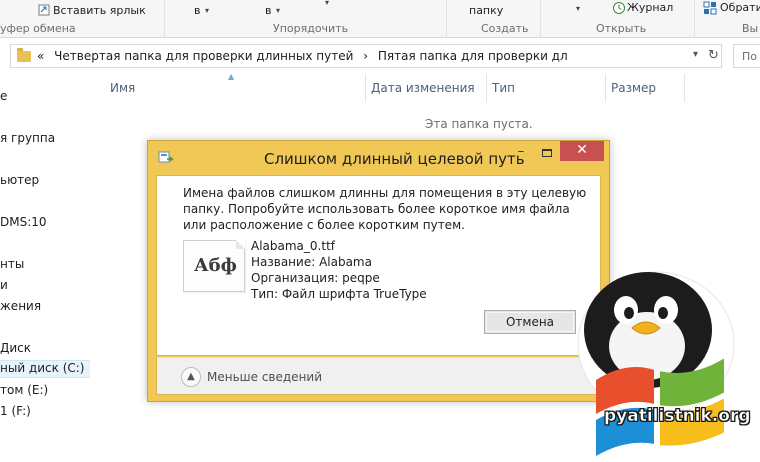 This screenshot has width=760, height=462. What do you see at coordinates (40, 56) in the screenshot?
I see `breadcrumb-overflow: «` at bounding box center [40, 56].